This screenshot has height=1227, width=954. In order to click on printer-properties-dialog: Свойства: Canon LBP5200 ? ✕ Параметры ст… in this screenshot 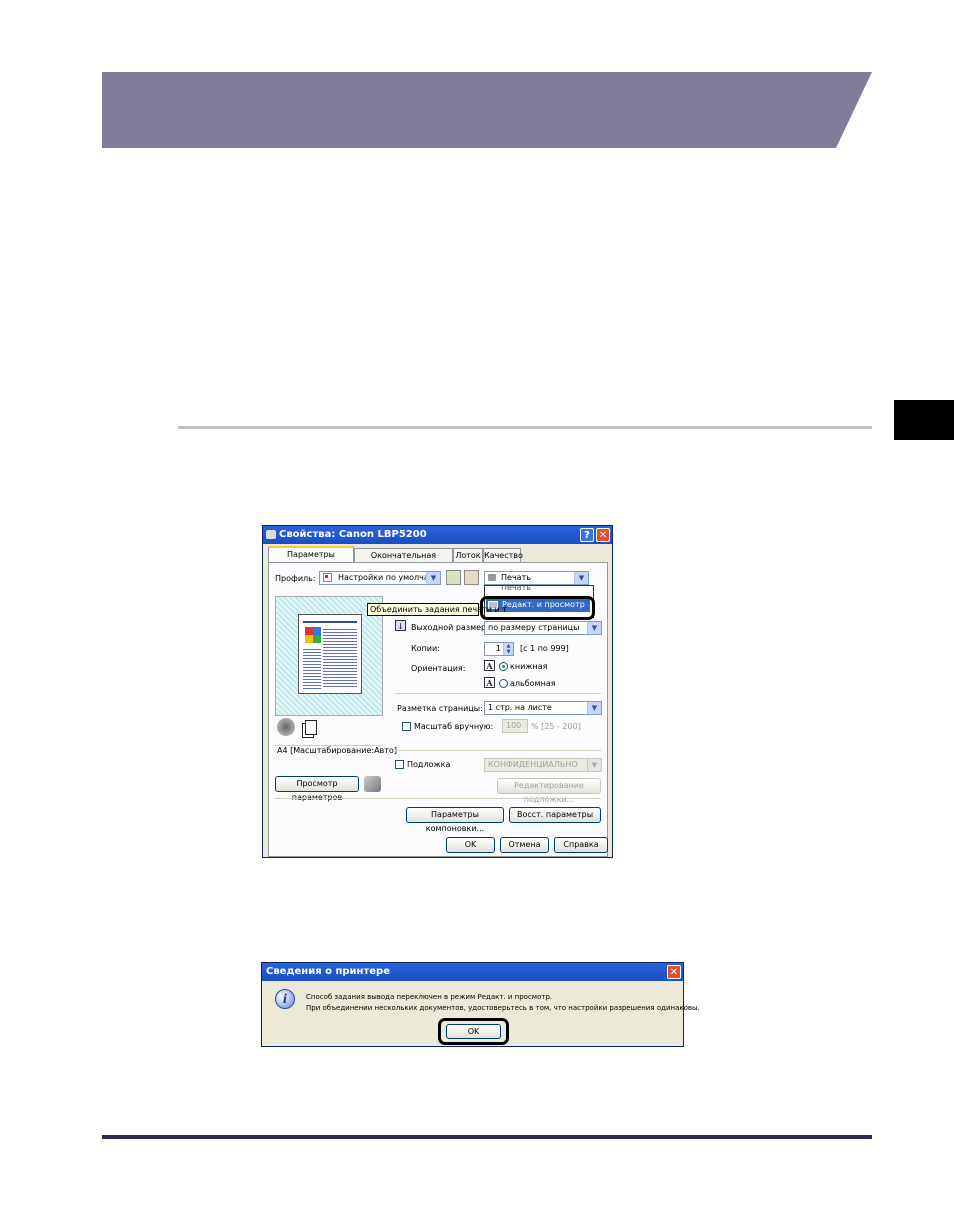, I will do `click(437, 691)`.